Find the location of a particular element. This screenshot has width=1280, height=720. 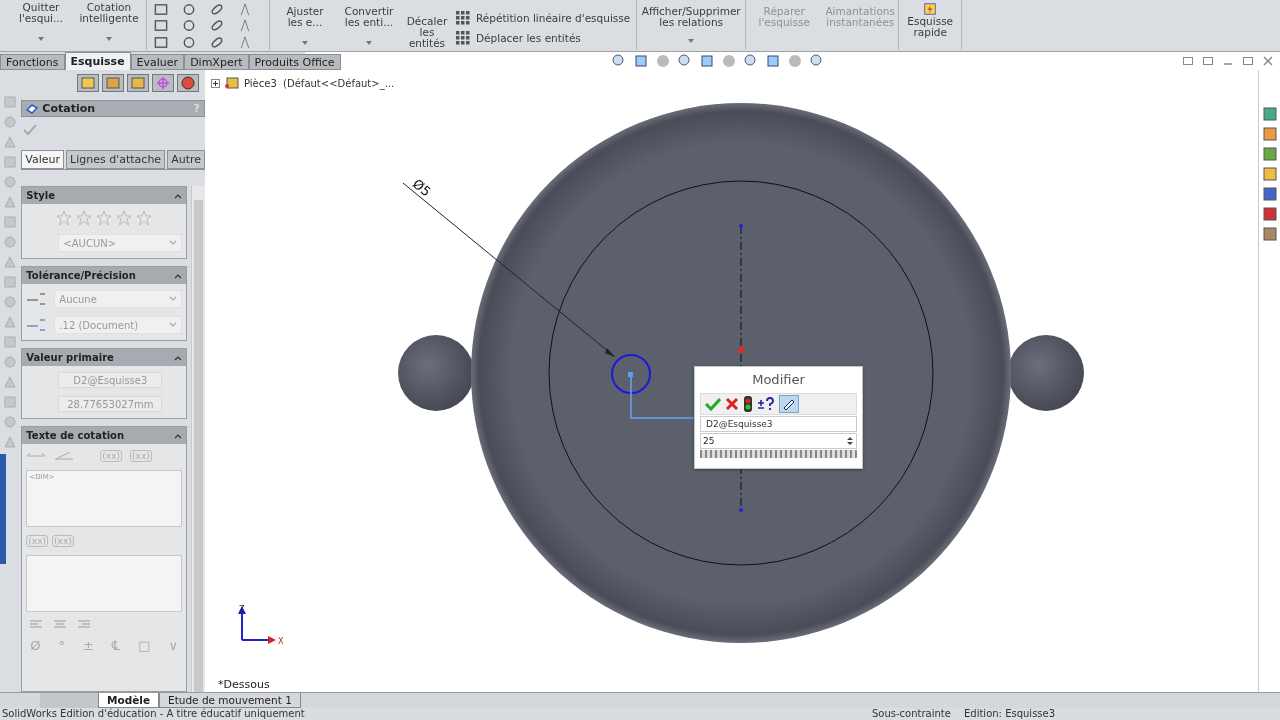

ribbon-button: Esquisse rapide is located at coordinates (930, 19).